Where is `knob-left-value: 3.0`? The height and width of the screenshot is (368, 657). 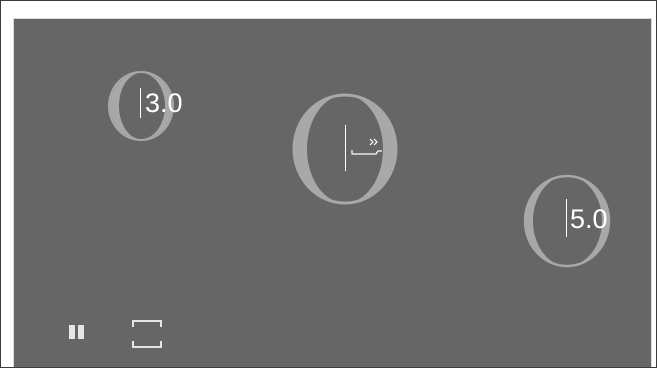 knob-left-value: 3.0 is located at coordinates (164, 103).